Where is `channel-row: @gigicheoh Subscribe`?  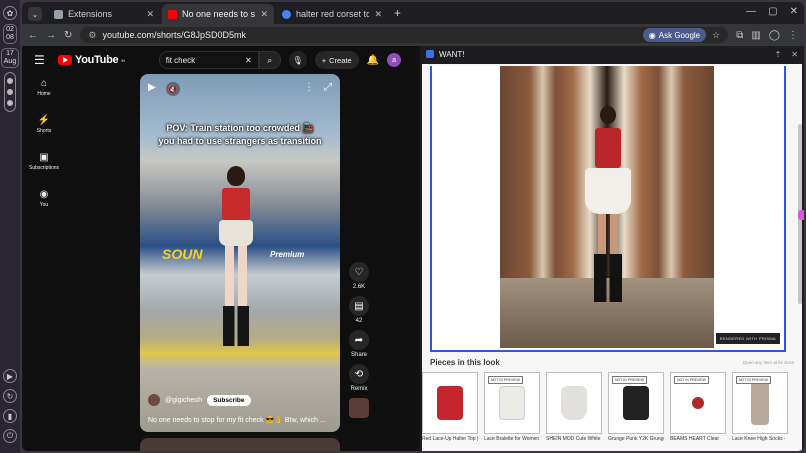
channel-row: @gigicheoh Subscribe is located at coordinates (199, 400).